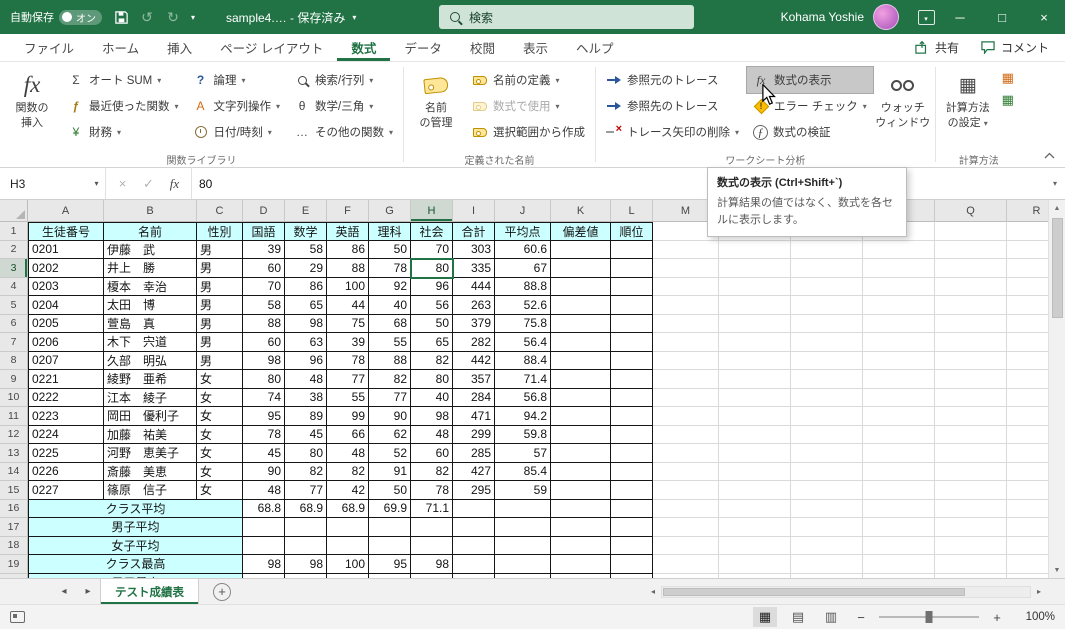 The image size is (1065, 629). What do you see at coordinates (306, 305) in the screenshot?
I see `cell-E: 65` at bounding box center [306, 305].